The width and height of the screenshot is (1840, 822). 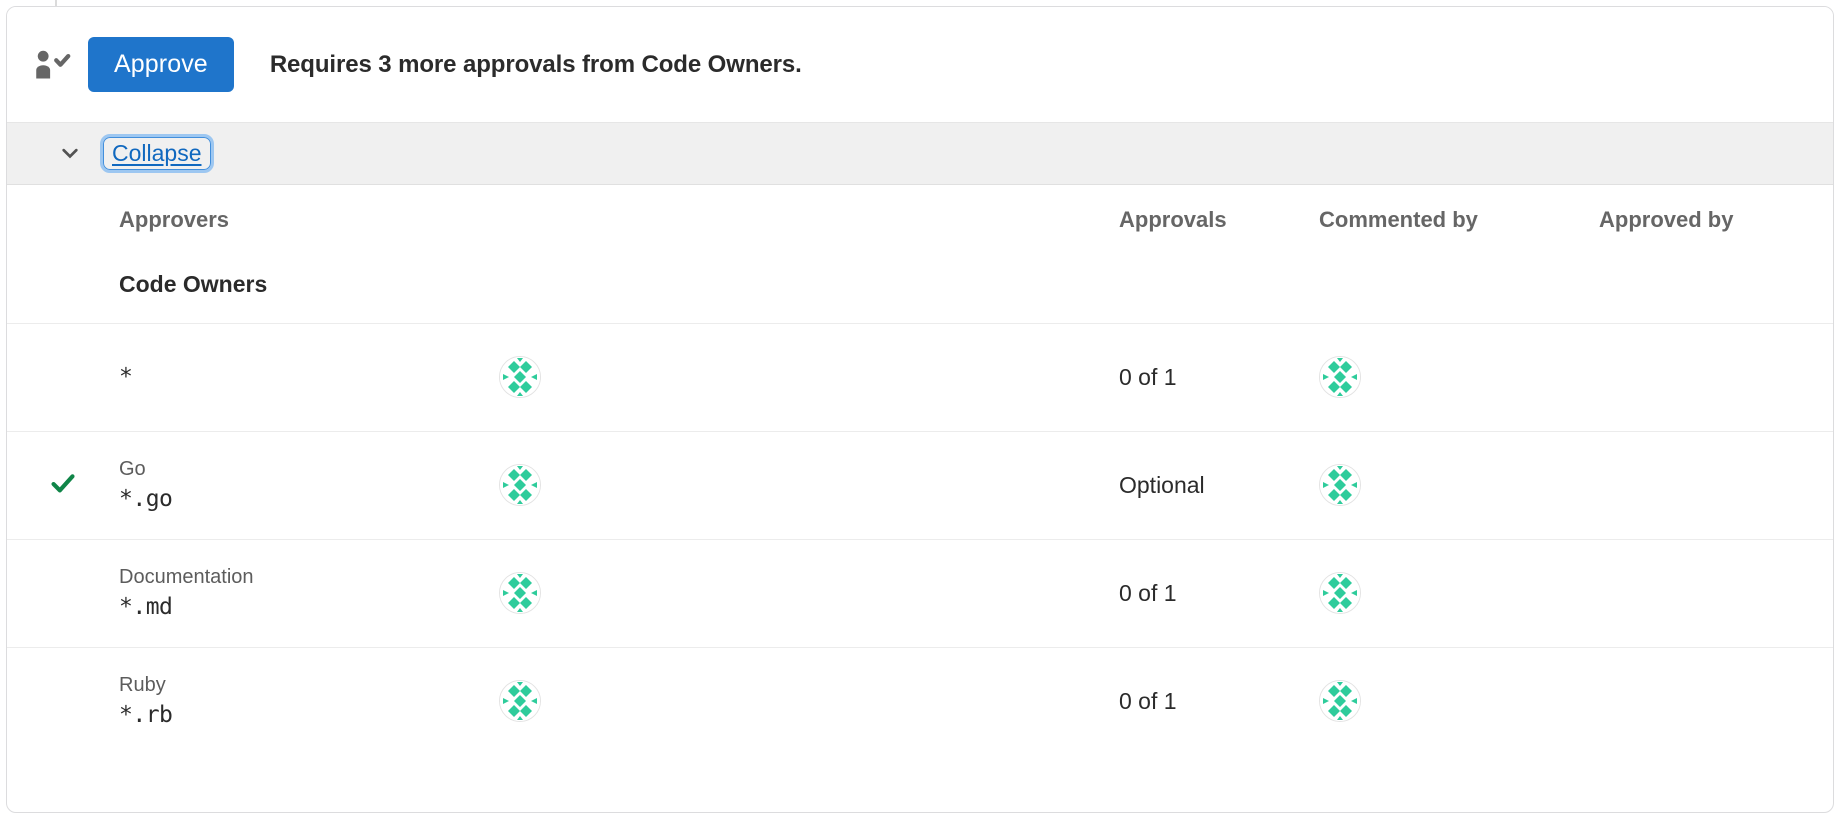 I want to click on column-header-commented-by: Commented by, so click(x=1398, y=219).